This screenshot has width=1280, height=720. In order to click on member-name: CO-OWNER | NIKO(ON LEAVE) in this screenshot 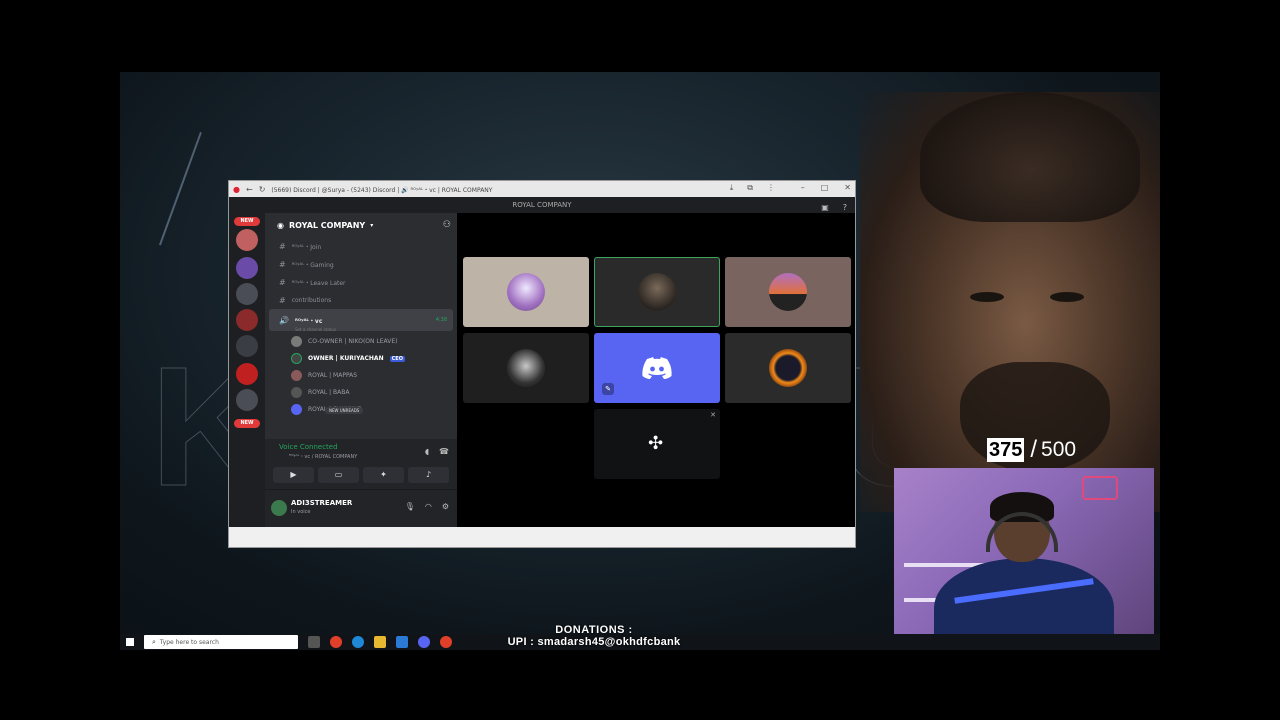, I will do `click(353, 341)`.